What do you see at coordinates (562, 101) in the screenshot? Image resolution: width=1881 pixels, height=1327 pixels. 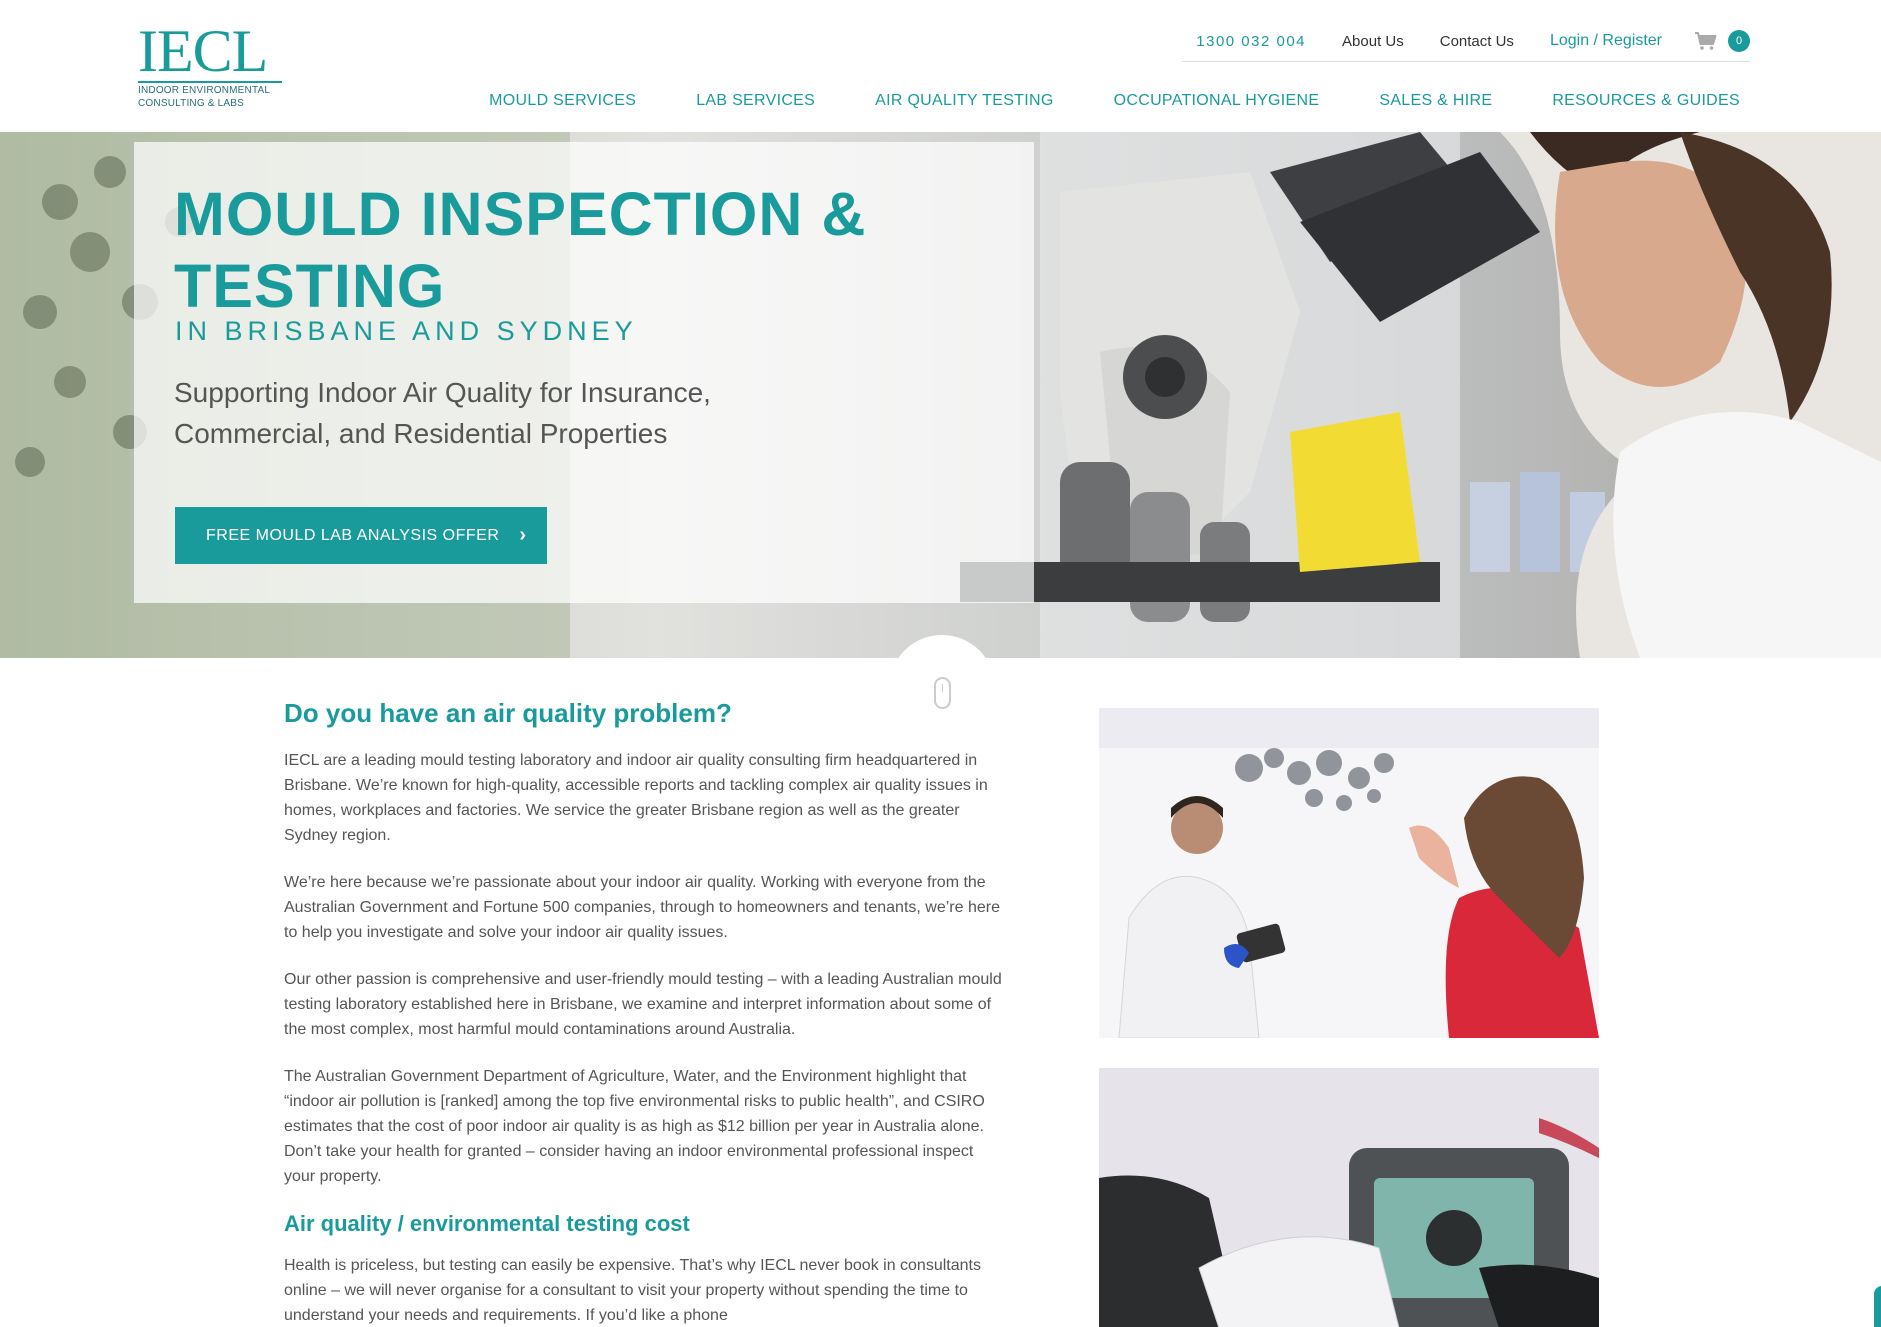 I see `nav-mould-services: MOULD SERVICES` at bounding box center [562, 101].